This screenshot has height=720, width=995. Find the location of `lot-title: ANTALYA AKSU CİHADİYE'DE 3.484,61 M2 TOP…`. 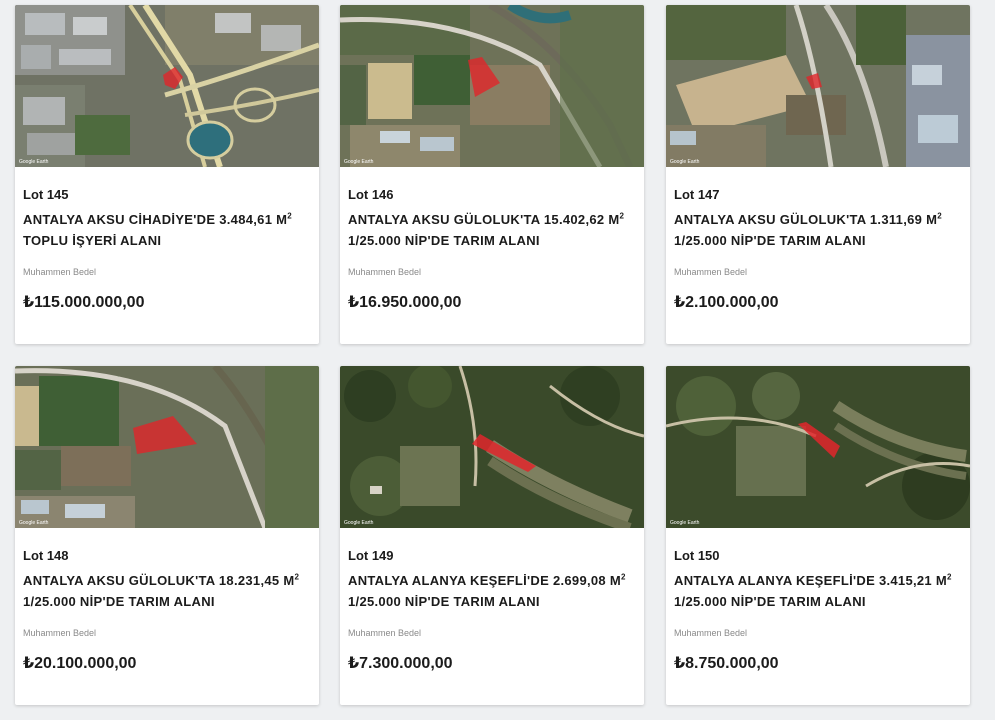

lot-title: ANTALYA AKSU CİHADİYE'DE 3.484,61 M2 TOP… is located at coordinates (168, 230).